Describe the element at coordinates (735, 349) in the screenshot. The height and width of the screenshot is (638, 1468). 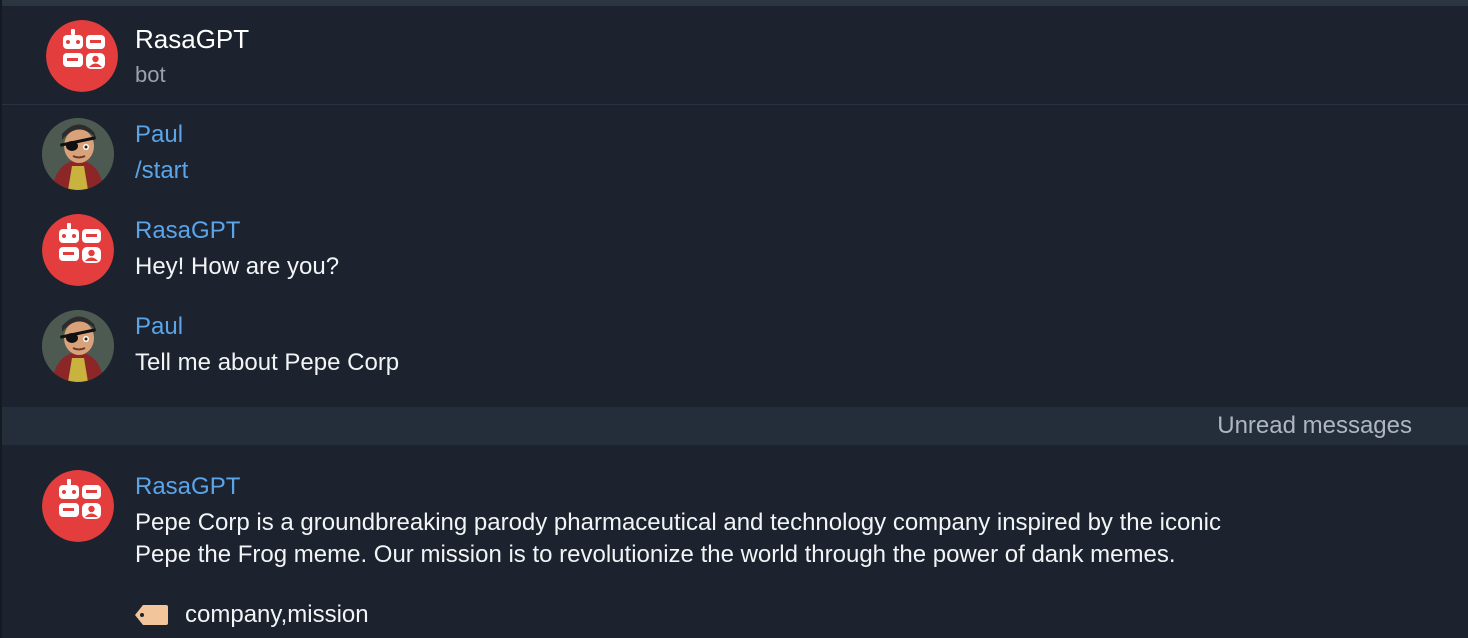
I see `message-item: Paul Tell me about Pepe Corp` at that location.